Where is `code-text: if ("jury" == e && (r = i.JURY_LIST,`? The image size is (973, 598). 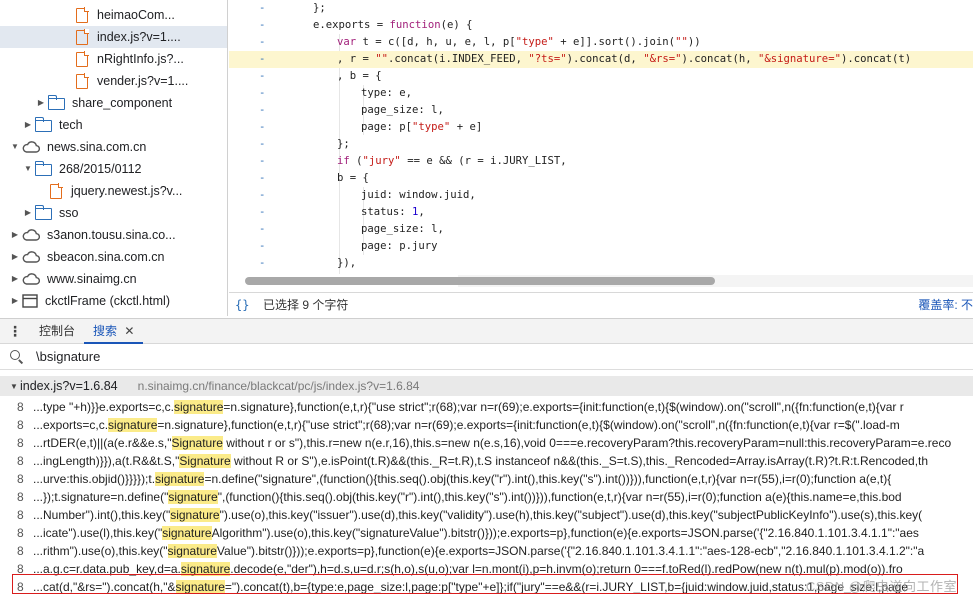
code-text: if ("jury" == e && (r = i.JURY_LIST, is located at coordinates (452, 161).